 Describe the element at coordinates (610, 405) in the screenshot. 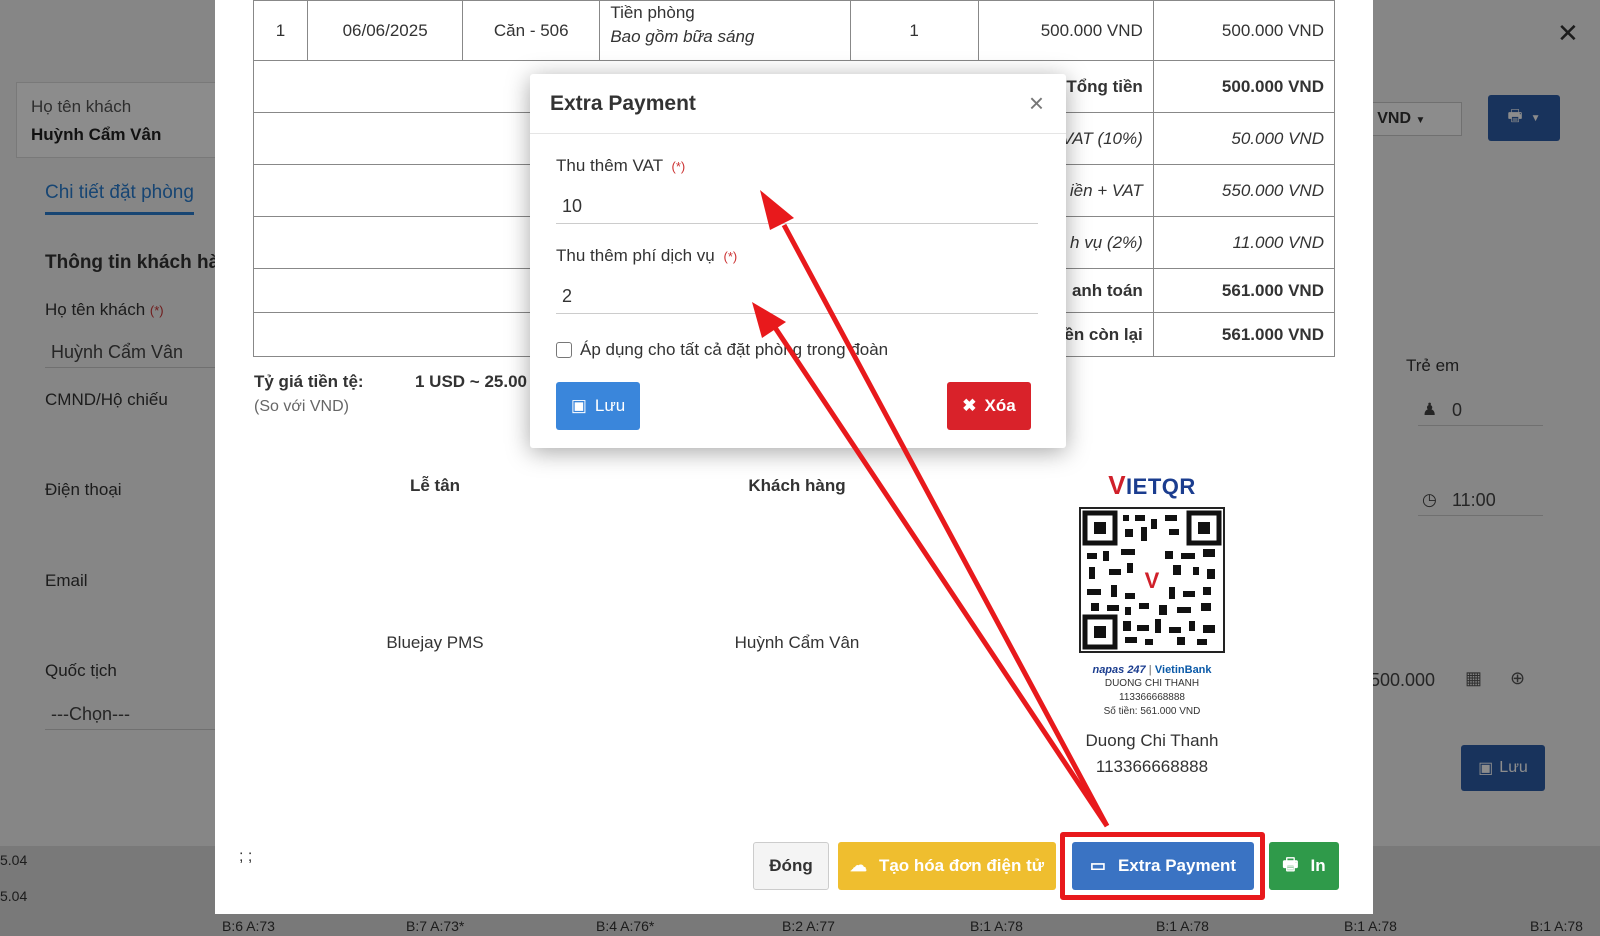

I see `save-label: Lưu` at that location.